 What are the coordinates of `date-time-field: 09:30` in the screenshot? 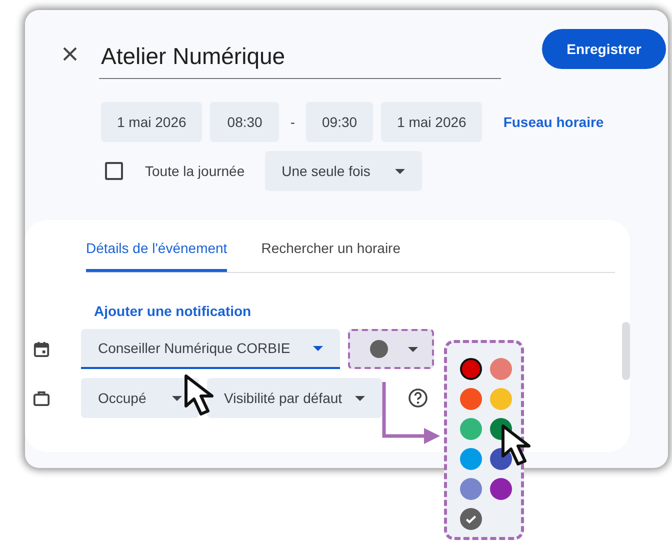 It's located at (340, 122).